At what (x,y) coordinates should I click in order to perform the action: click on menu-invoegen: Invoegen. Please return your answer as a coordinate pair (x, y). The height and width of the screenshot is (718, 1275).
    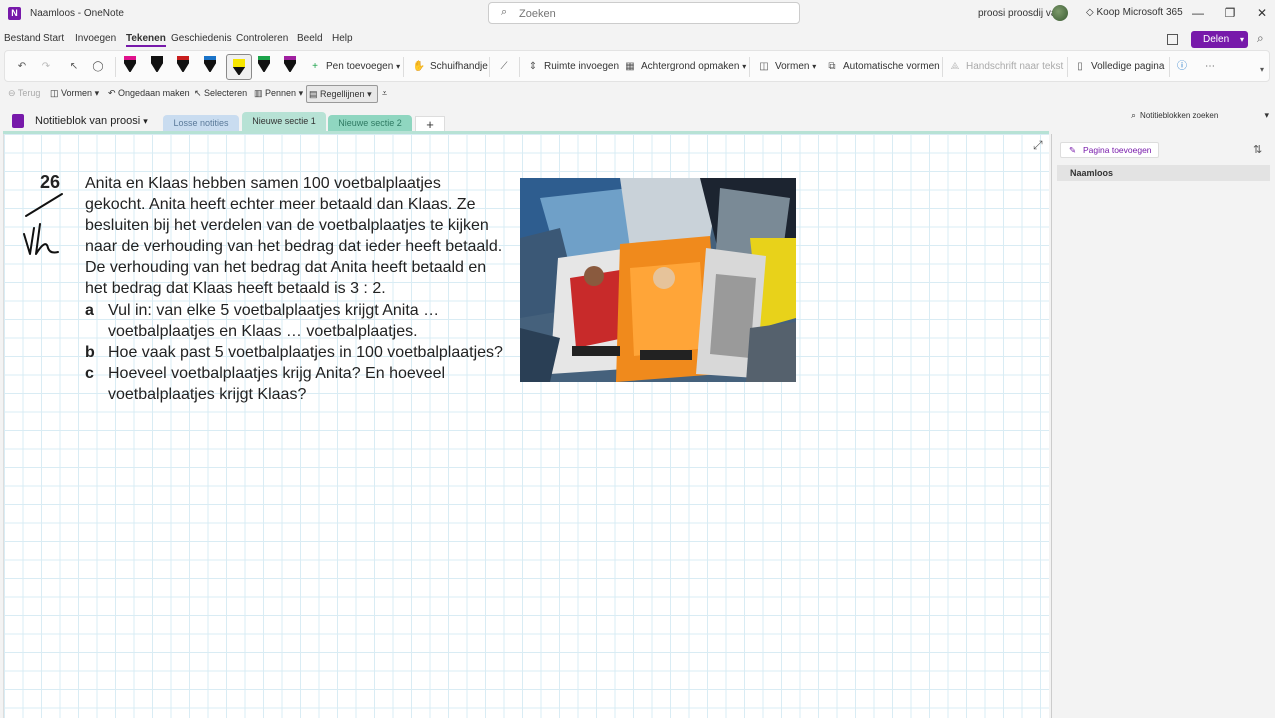
    Looking at the image, I should click on (95, 38).